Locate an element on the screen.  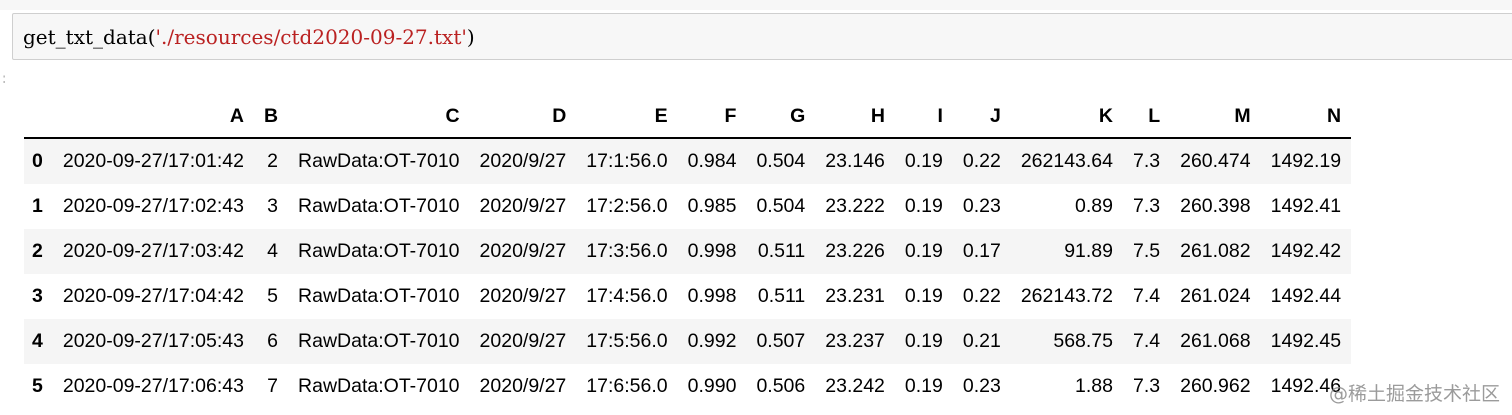
row-index: 5 is located at coordinates (37, 386).